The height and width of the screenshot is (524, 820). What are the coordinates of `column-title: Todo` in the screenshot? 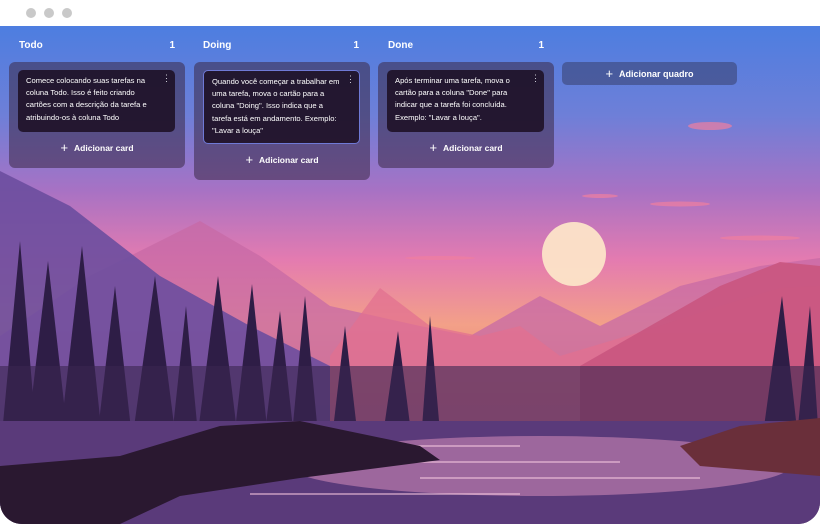 It's located at (31, 45).